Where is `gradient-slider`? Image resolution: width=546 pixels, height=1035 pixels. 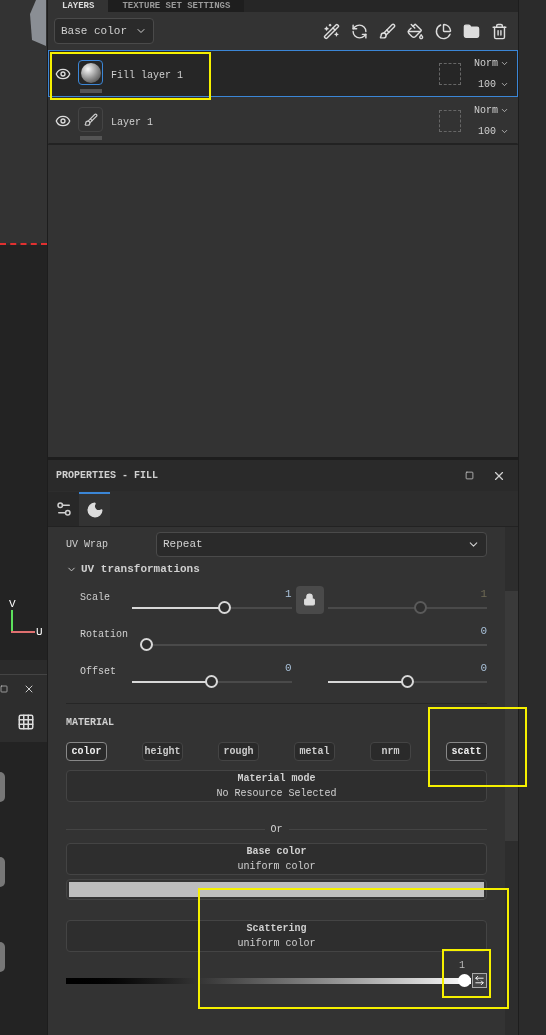
gradient-slider is located at coordinates (268, 980).